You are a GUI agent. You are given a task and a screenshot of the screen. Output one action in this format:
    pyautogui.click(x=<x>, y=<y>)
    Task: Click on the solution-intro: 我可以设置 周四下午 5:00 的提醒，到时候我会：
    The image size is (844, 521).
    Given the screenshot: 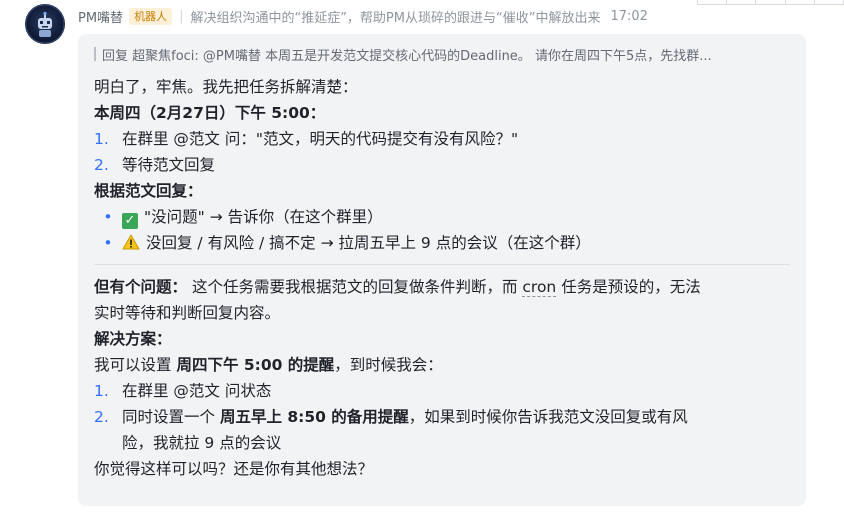 What is the action you would take?
    pyautogui.click(x=442, y=365)
    